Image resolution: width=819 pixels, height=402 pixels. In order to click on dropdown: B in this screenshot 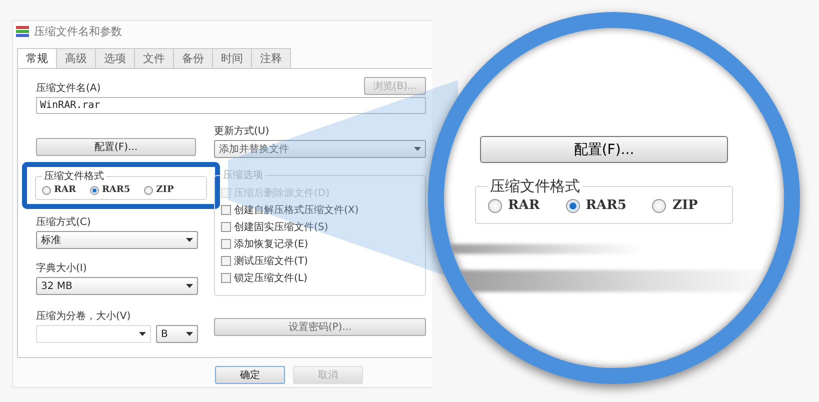, I will do `click(177, 334)`.